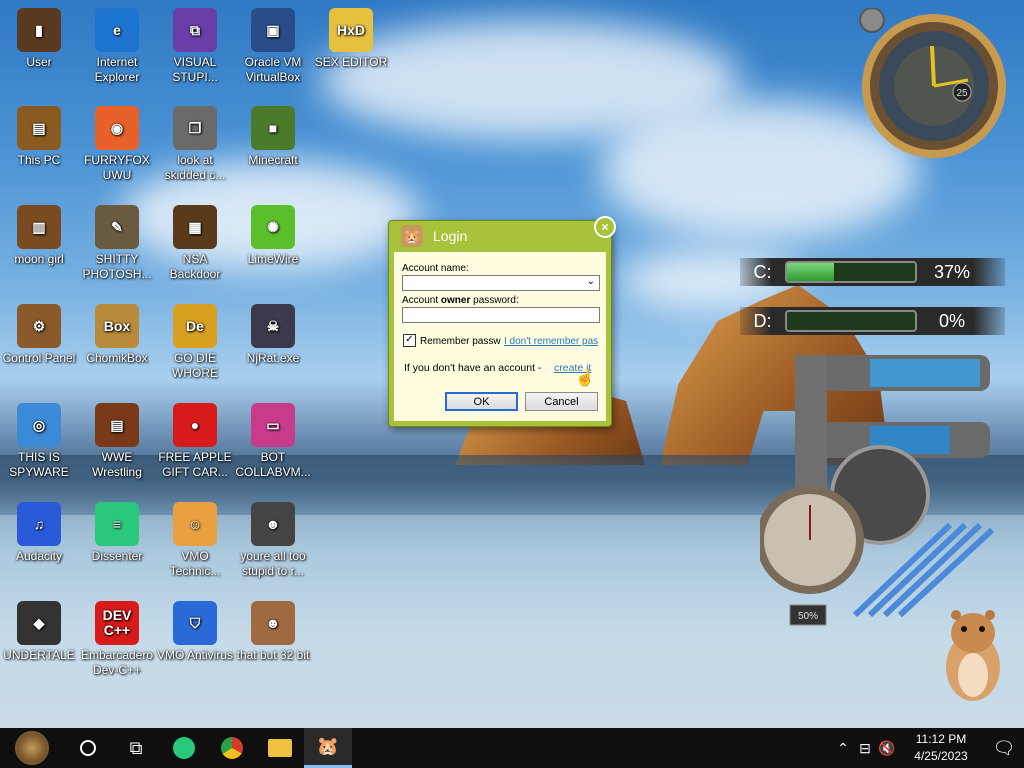  I want to click on desktop-icon: ✺ LimeWire, so click(273, 236).